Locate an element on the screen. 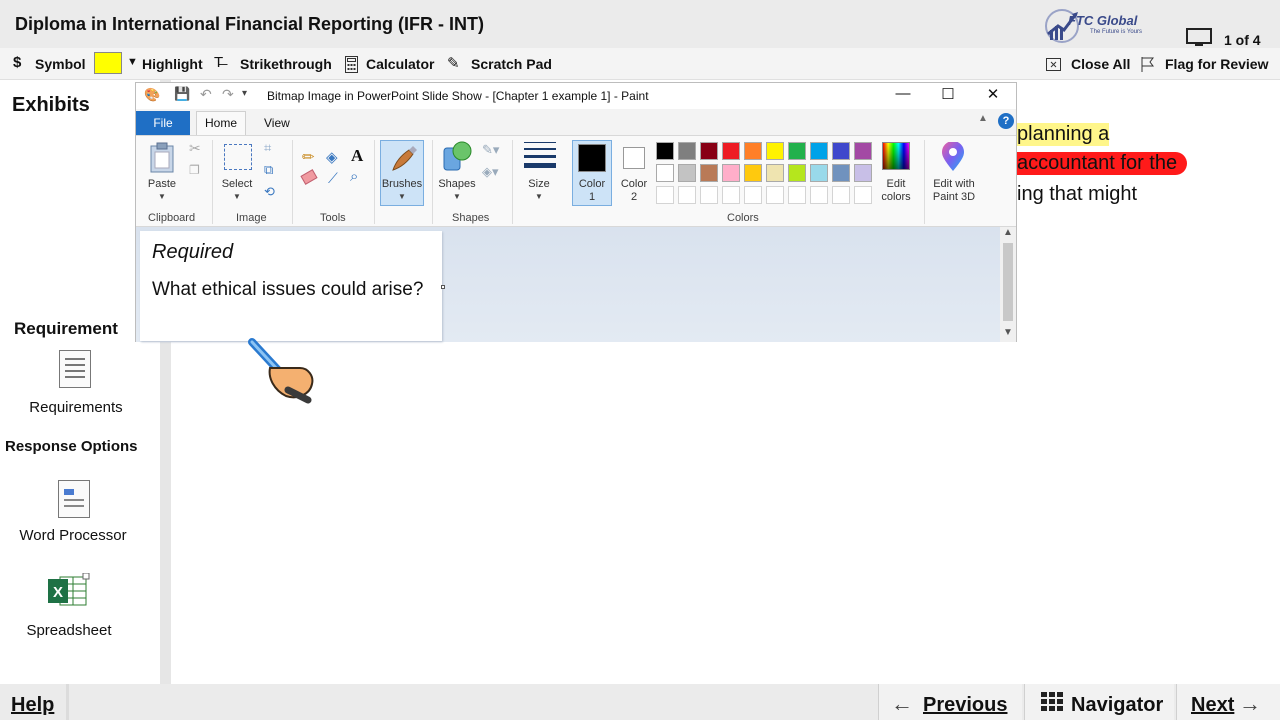  shapes-icon is located at coordinates (457, 157).